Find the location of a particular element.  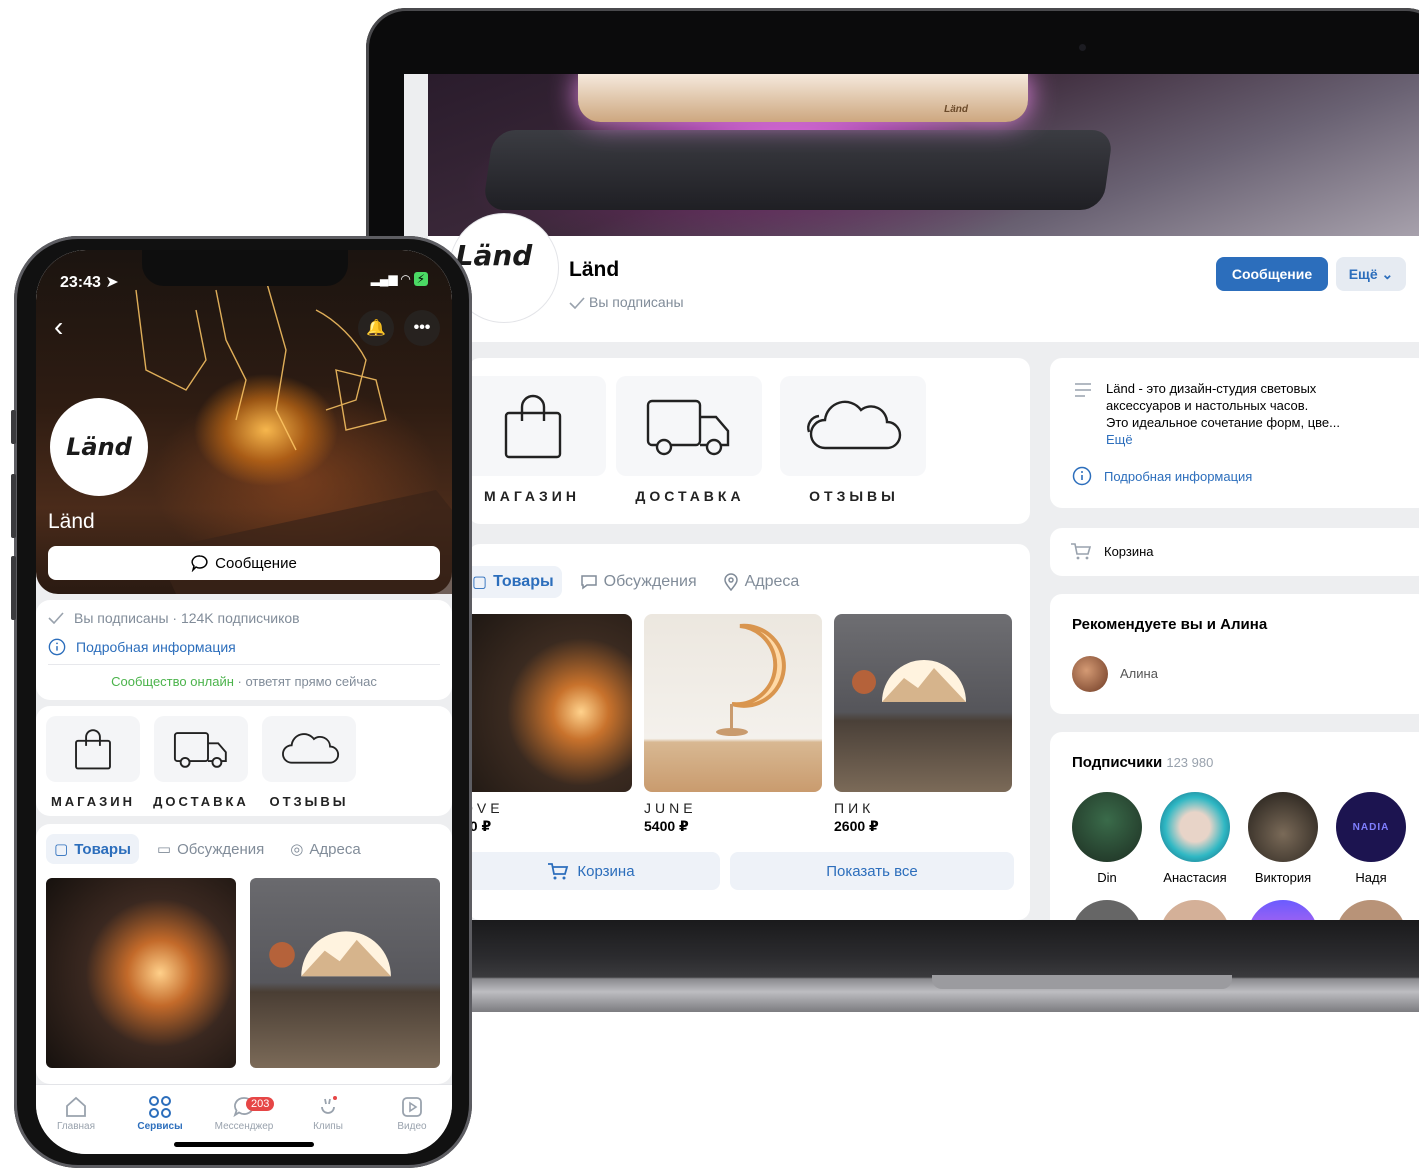

tab-discussions: Обсуждения is located at coordinates (638, 582).